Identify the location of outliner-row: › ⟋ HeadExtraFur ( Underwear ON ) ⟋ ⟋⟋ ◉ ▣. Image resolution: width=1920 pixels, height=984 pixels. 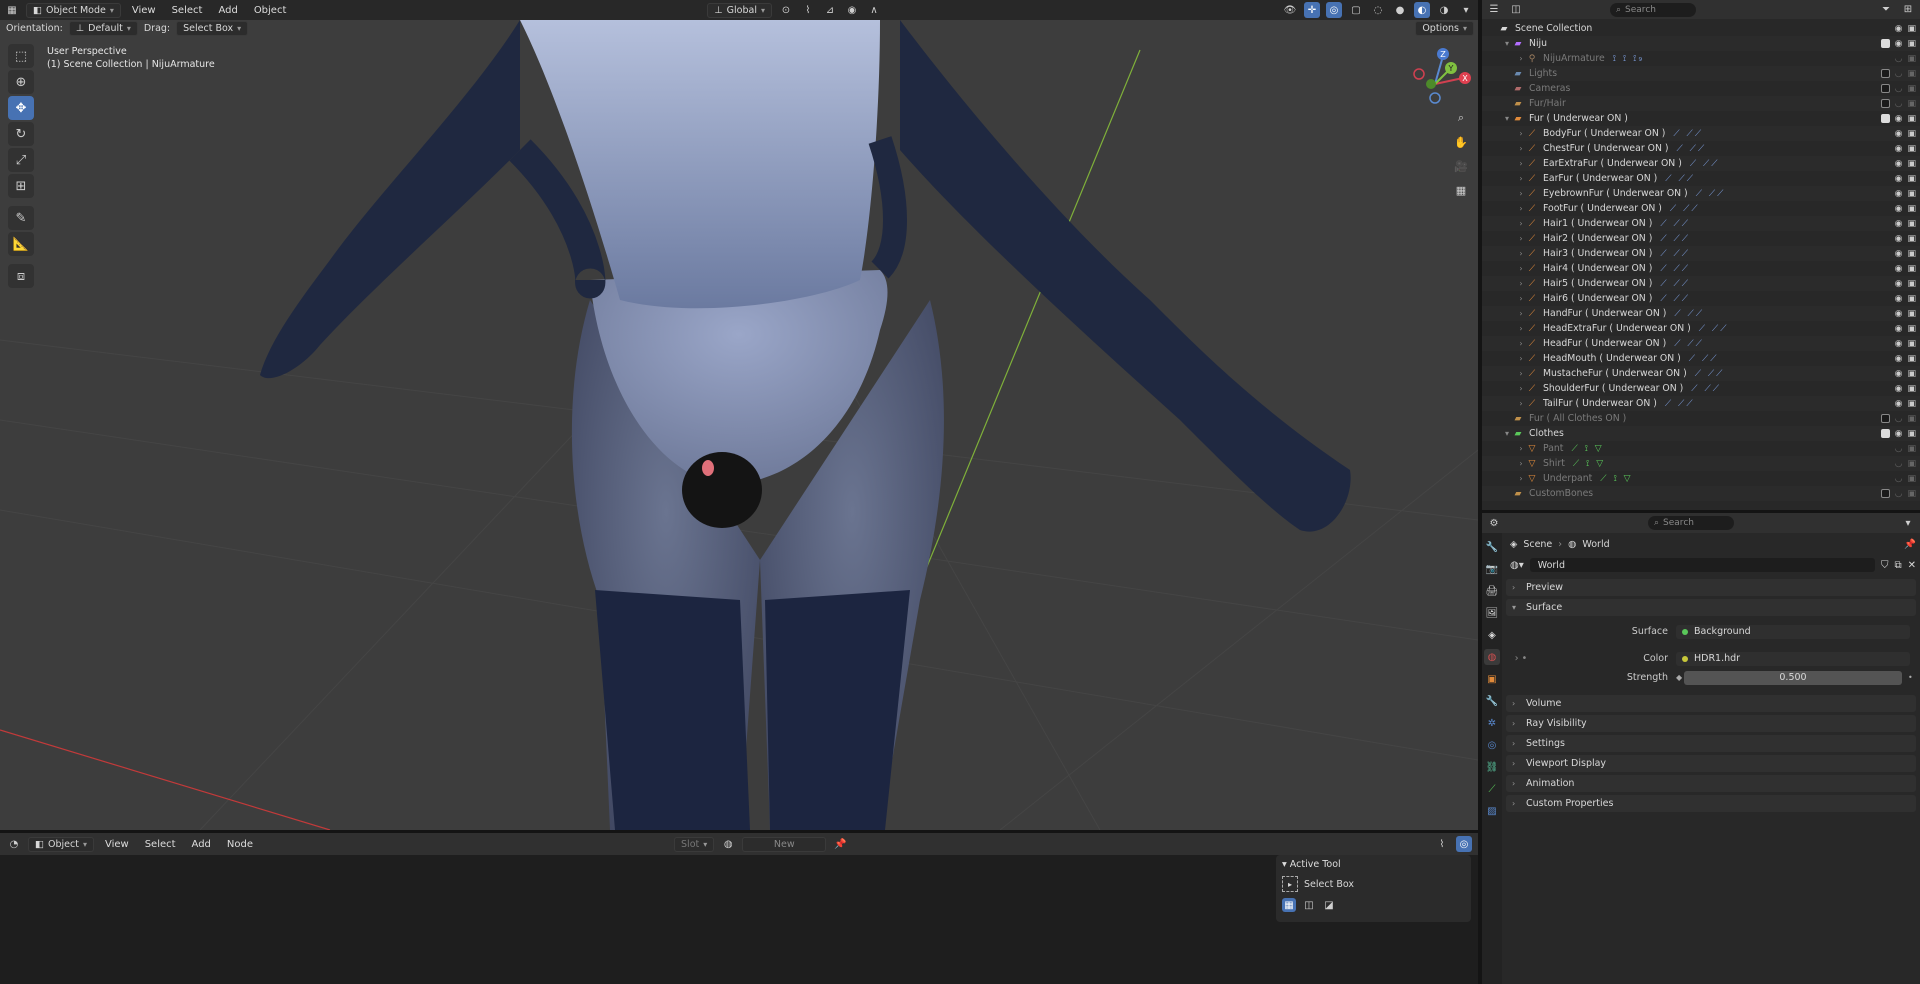
(1701, 328).